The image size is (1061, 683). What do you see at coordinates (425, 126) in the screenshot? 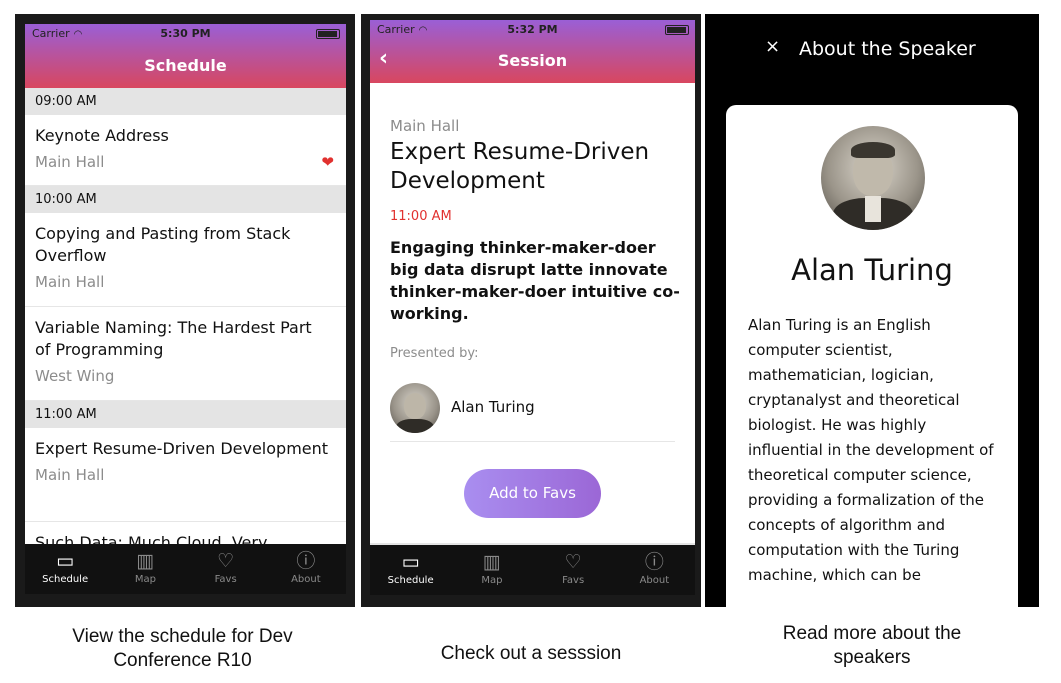
I see `session-location: Main Hall` at bounding box center [425, 126].